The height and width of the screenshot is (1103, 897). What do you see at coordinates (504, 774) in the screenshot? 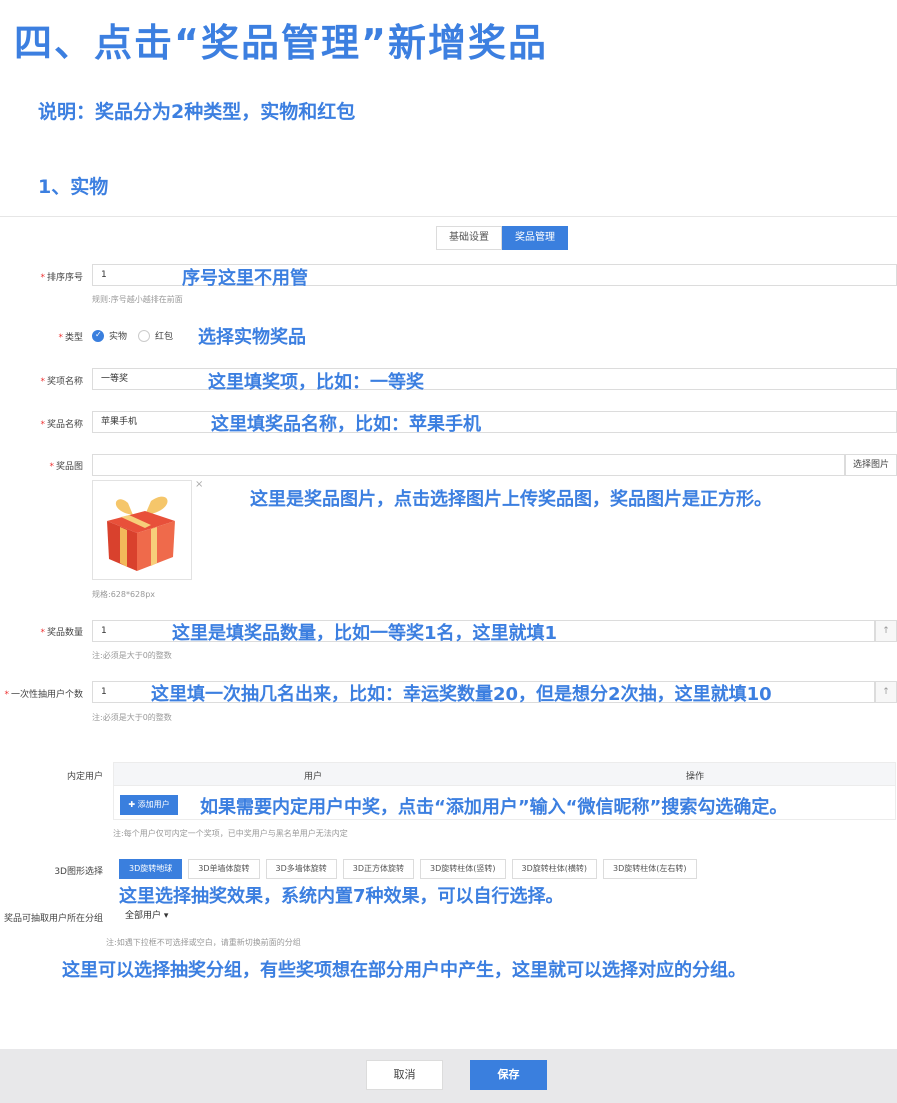
I see `internal-users-table-header: 用户 操作` at bounding box center [504, 774].